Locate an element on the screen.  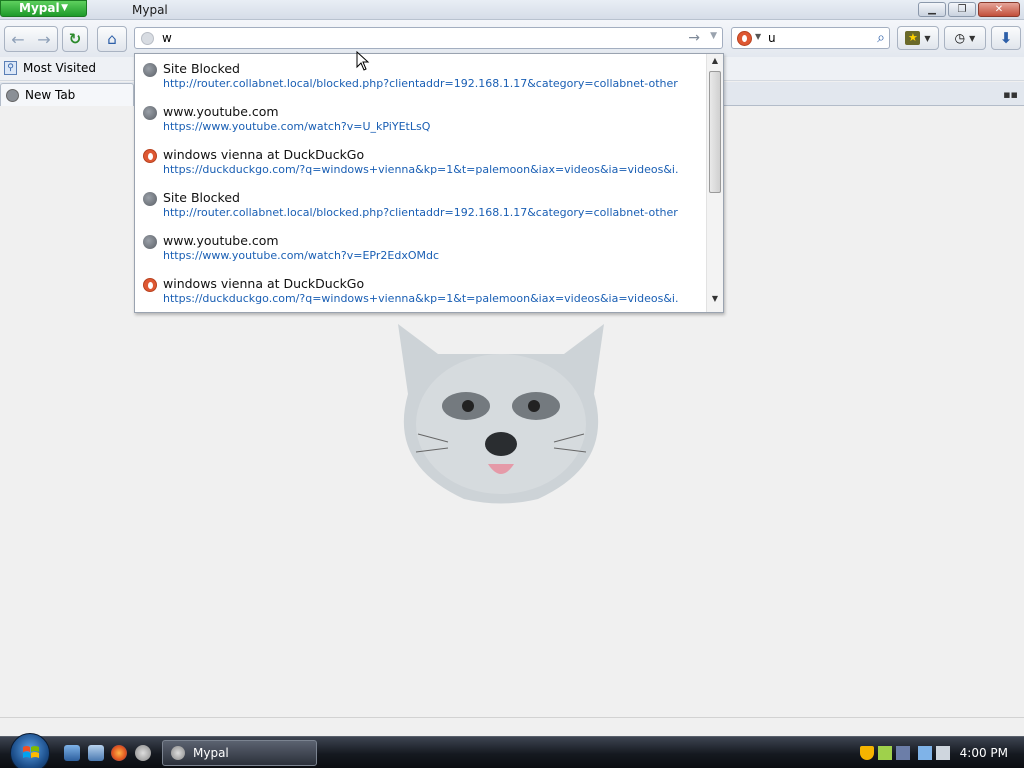
back-forward-group: ← → is located at coordinates (31, 39).